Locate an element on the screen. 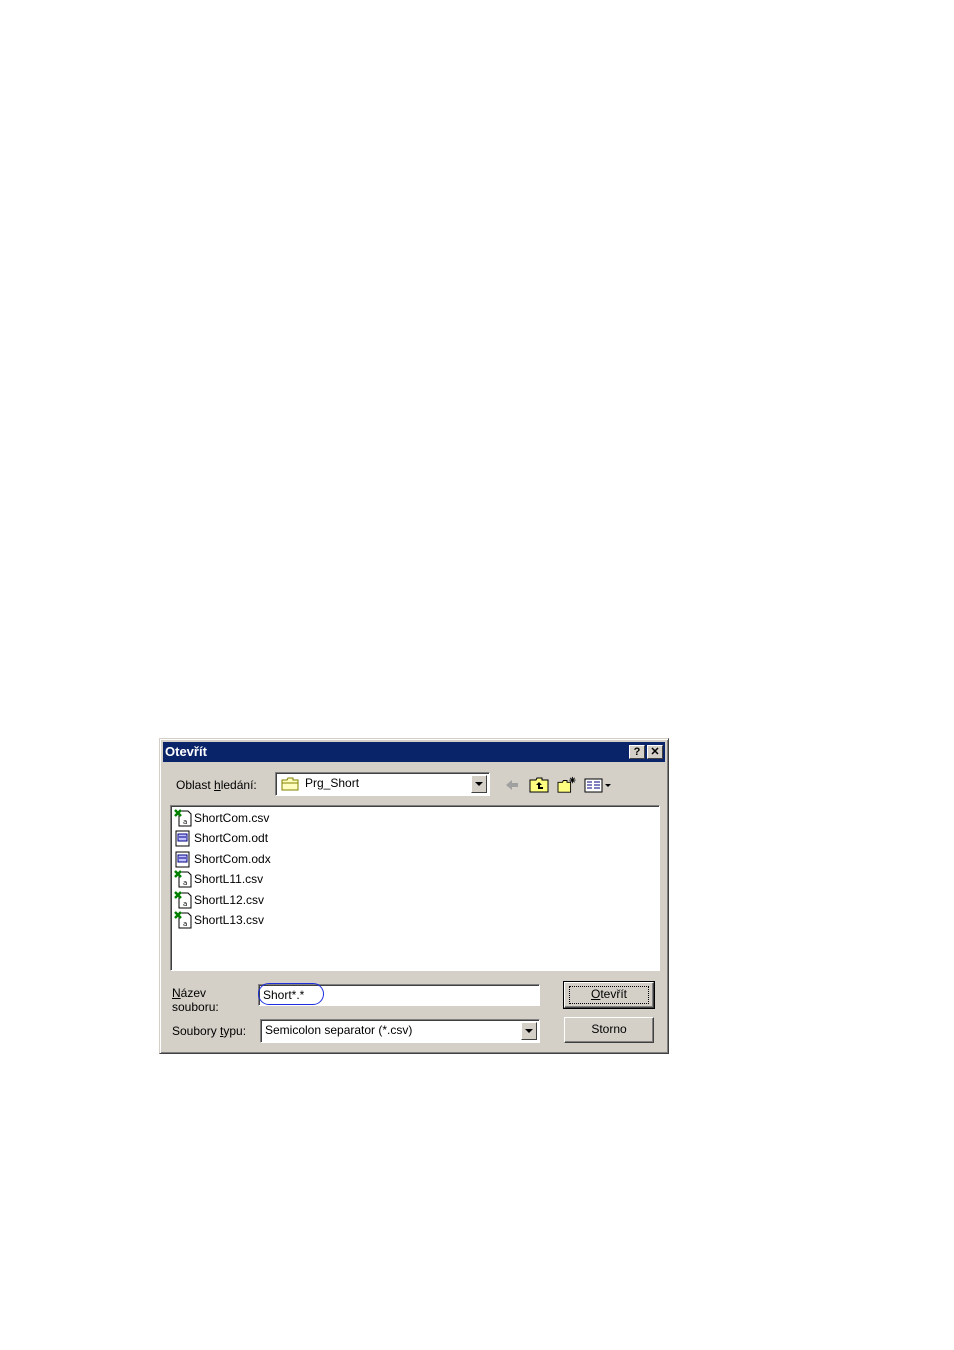 Image resolution: width=954 pixels, height=1350 pixels. focus-rect is located at coordinates (609, 995).